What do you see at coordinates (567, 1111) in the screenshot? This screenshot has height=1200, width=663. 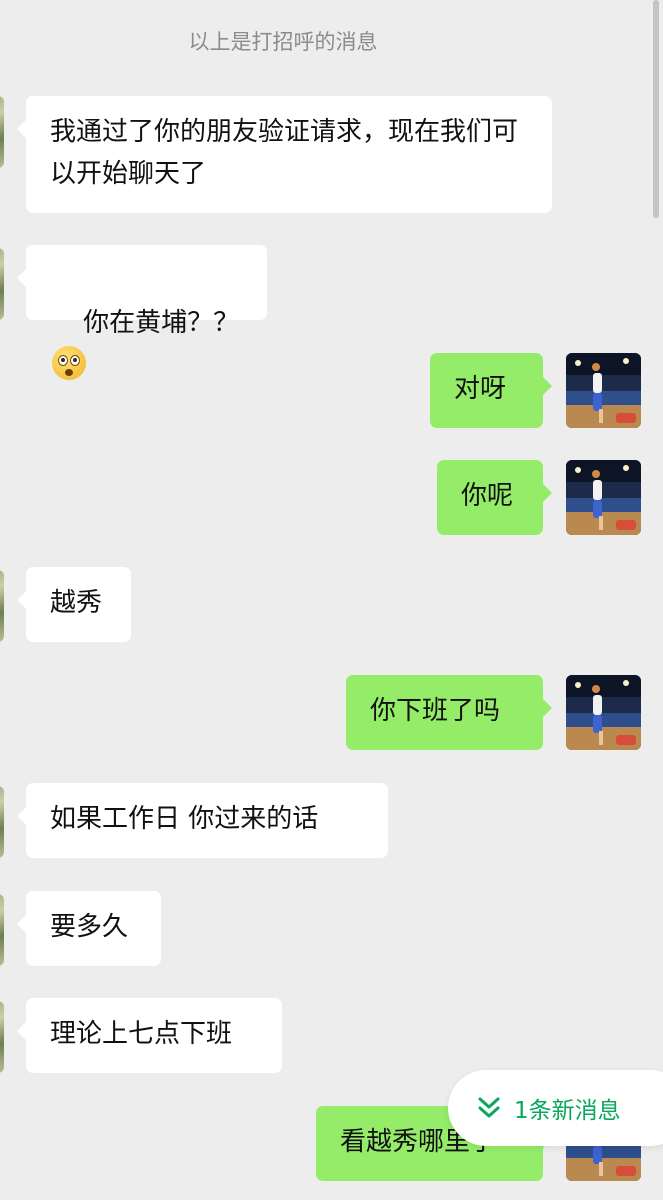 I see `new-message-label: 1条新消息` at bounding box center [567, 1111].